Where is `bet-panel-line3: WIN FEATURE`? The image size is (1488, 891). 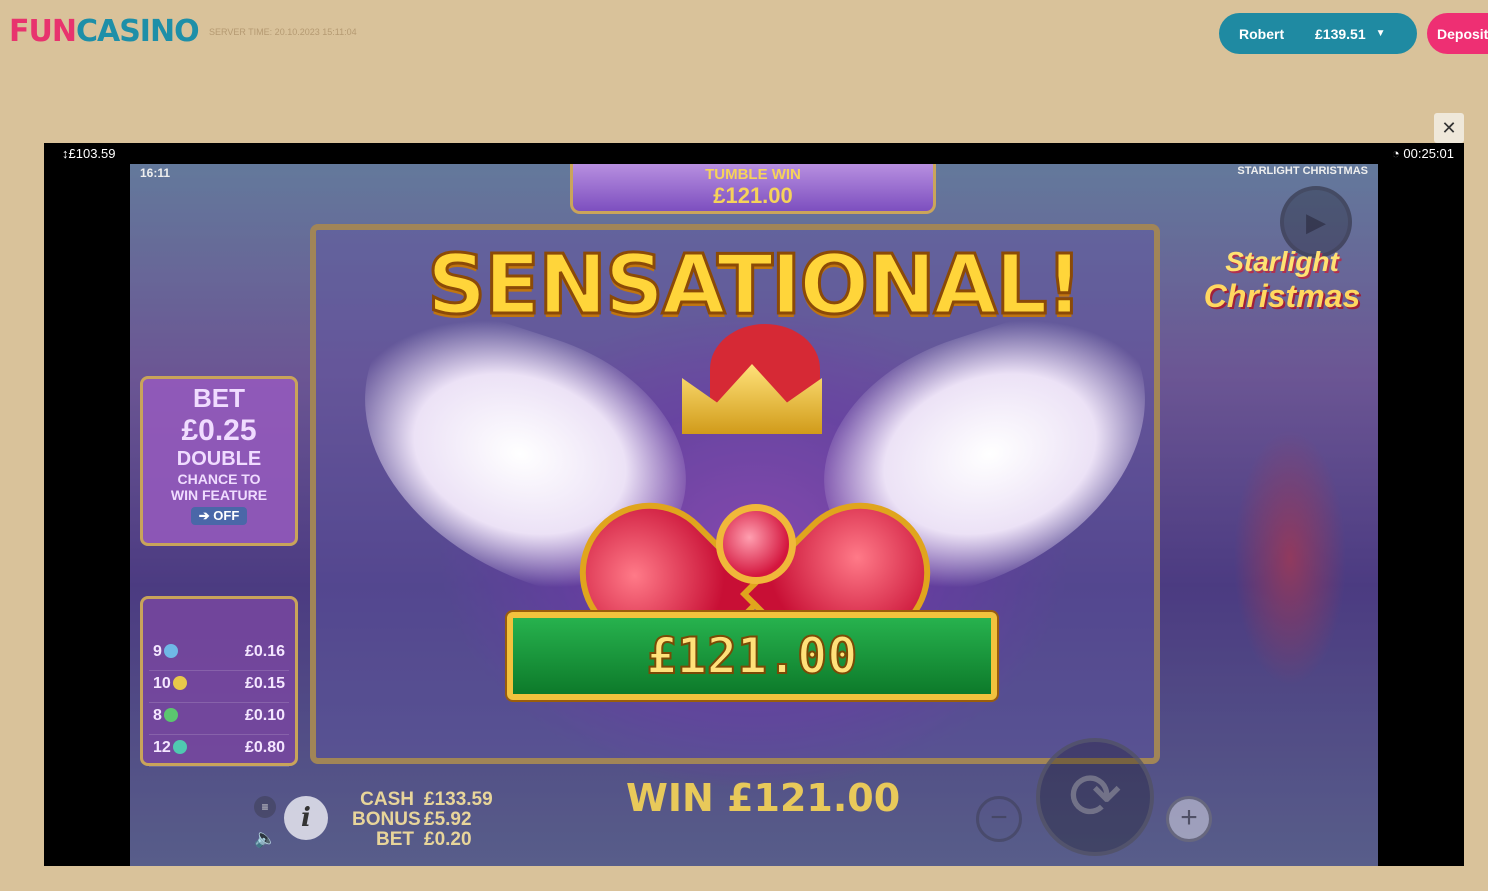 bet-panel-line3: WIN FEATURE is located at coordinates (219, 495).